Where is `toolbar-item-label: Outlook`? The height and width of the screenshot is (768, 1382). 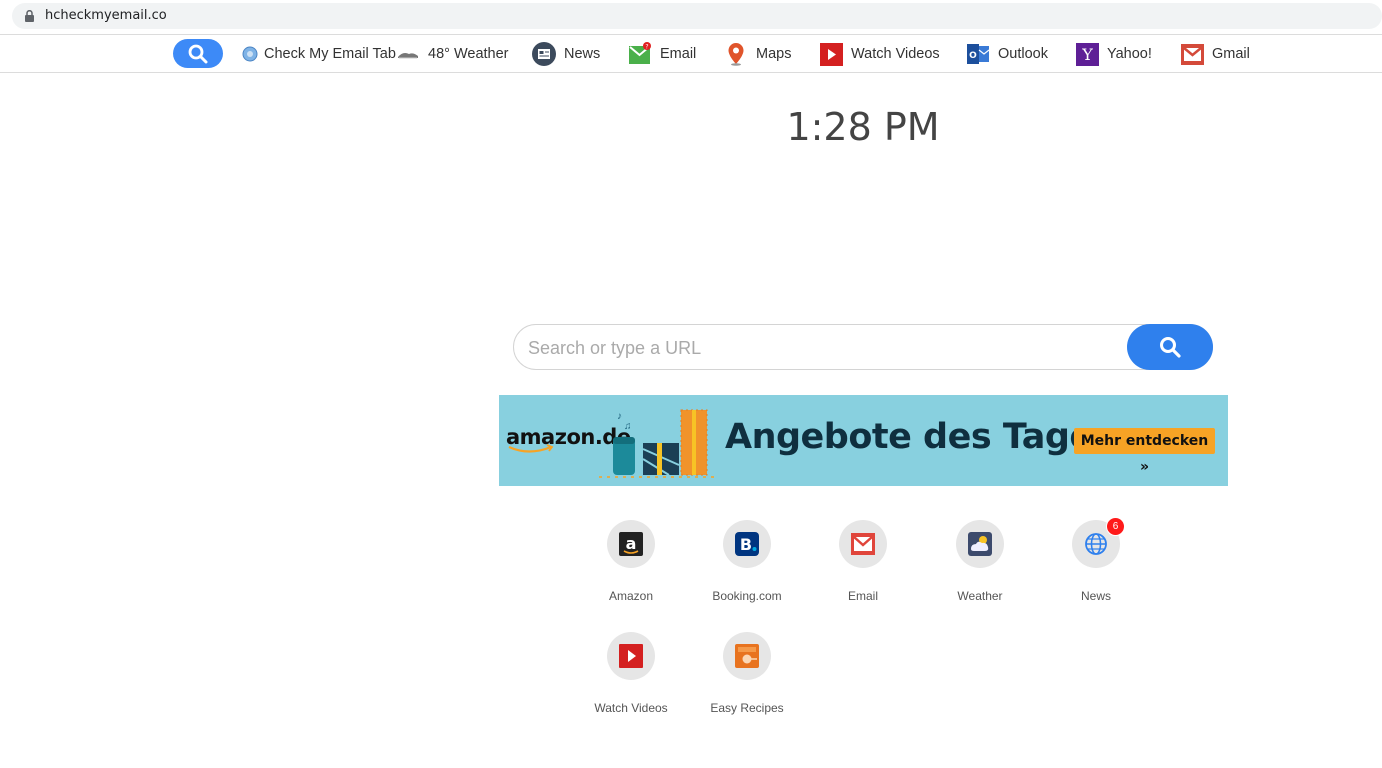
toolbar-item-label: Outlook is located at coordinates (1023, 53).